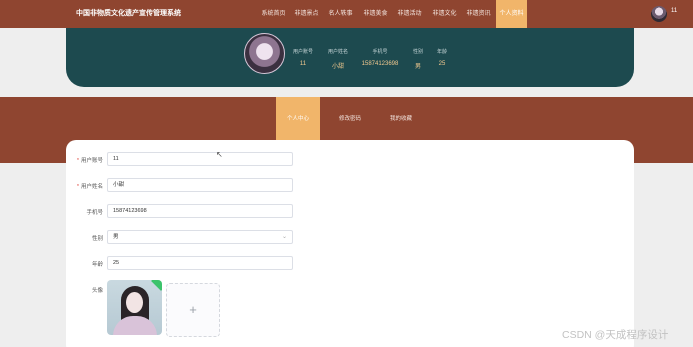 This screenshot has height=347, width=693. Describe the element at coordinates (302, 52) in the screenshot. I see `stat-label: 用户账号` at that location.